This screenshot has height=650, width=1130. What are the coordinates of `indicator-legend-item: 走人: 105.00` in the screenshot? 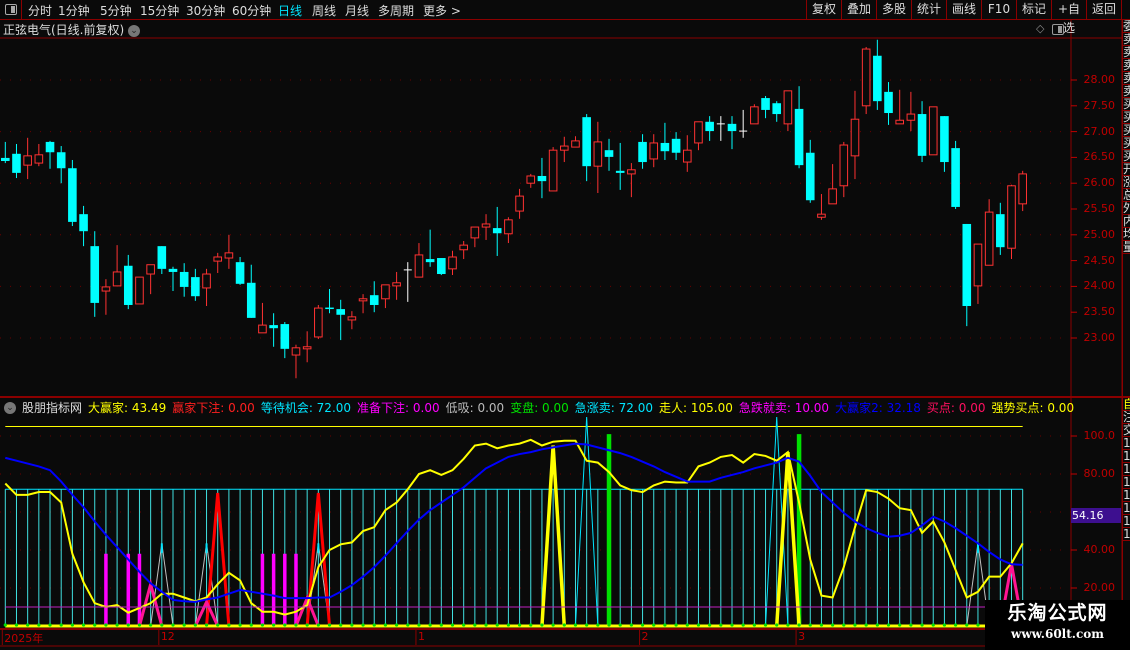 It's located at (696, 407).